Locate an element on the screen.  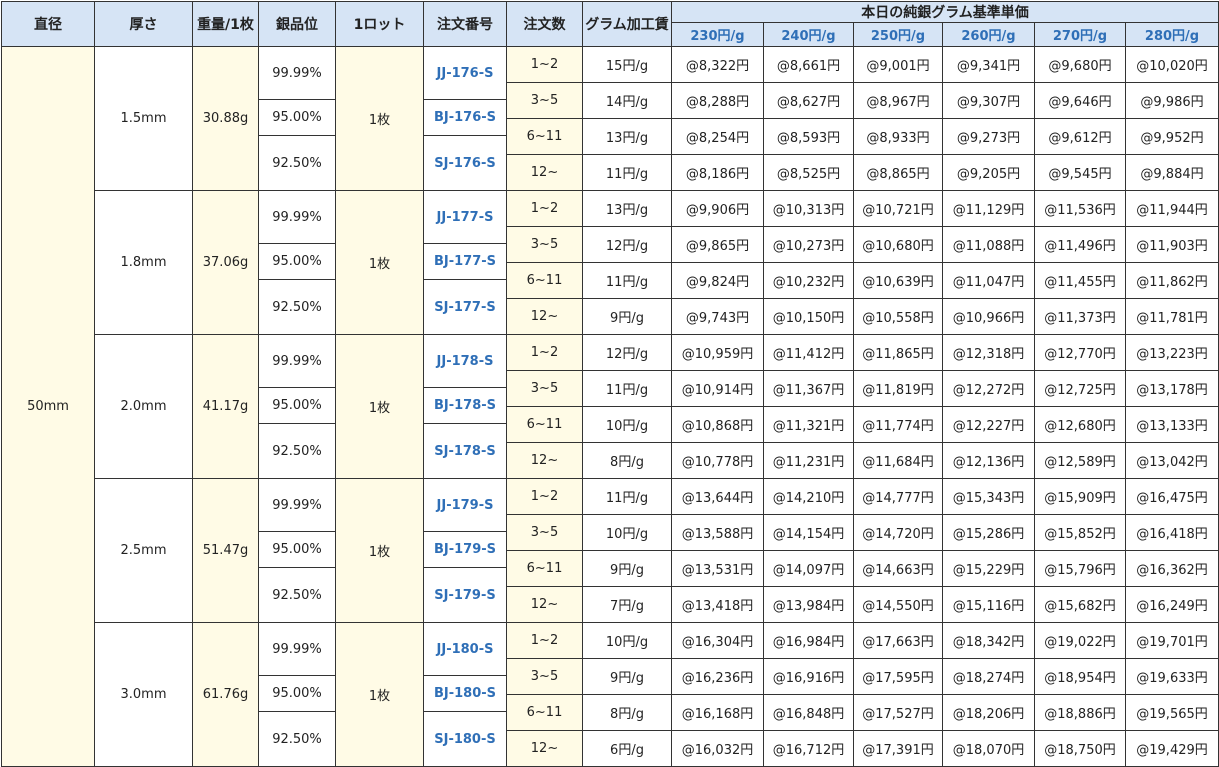
price-cell: @11,088円 is located at coordinates (988, 244).